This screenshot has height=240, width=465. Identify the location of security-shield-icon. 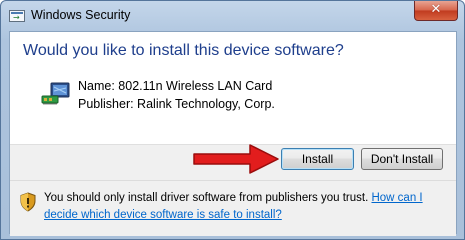
(28, 202).